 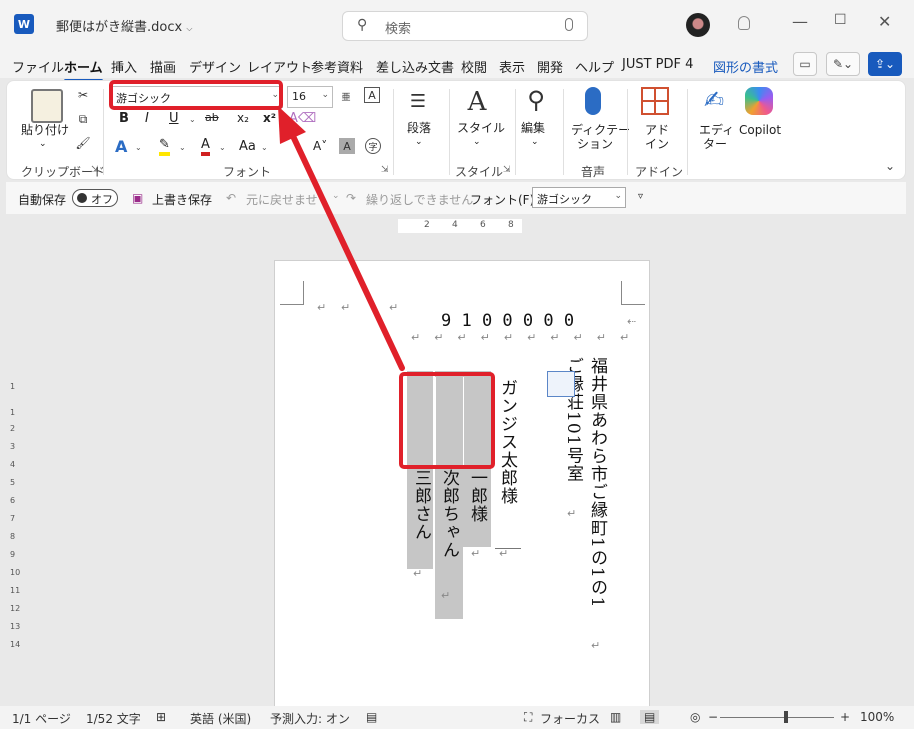 What do you see at coordinates (161, 717) in the screenshot?
I see `proofing-icon: ⊞` at bounding box center [161, 717].